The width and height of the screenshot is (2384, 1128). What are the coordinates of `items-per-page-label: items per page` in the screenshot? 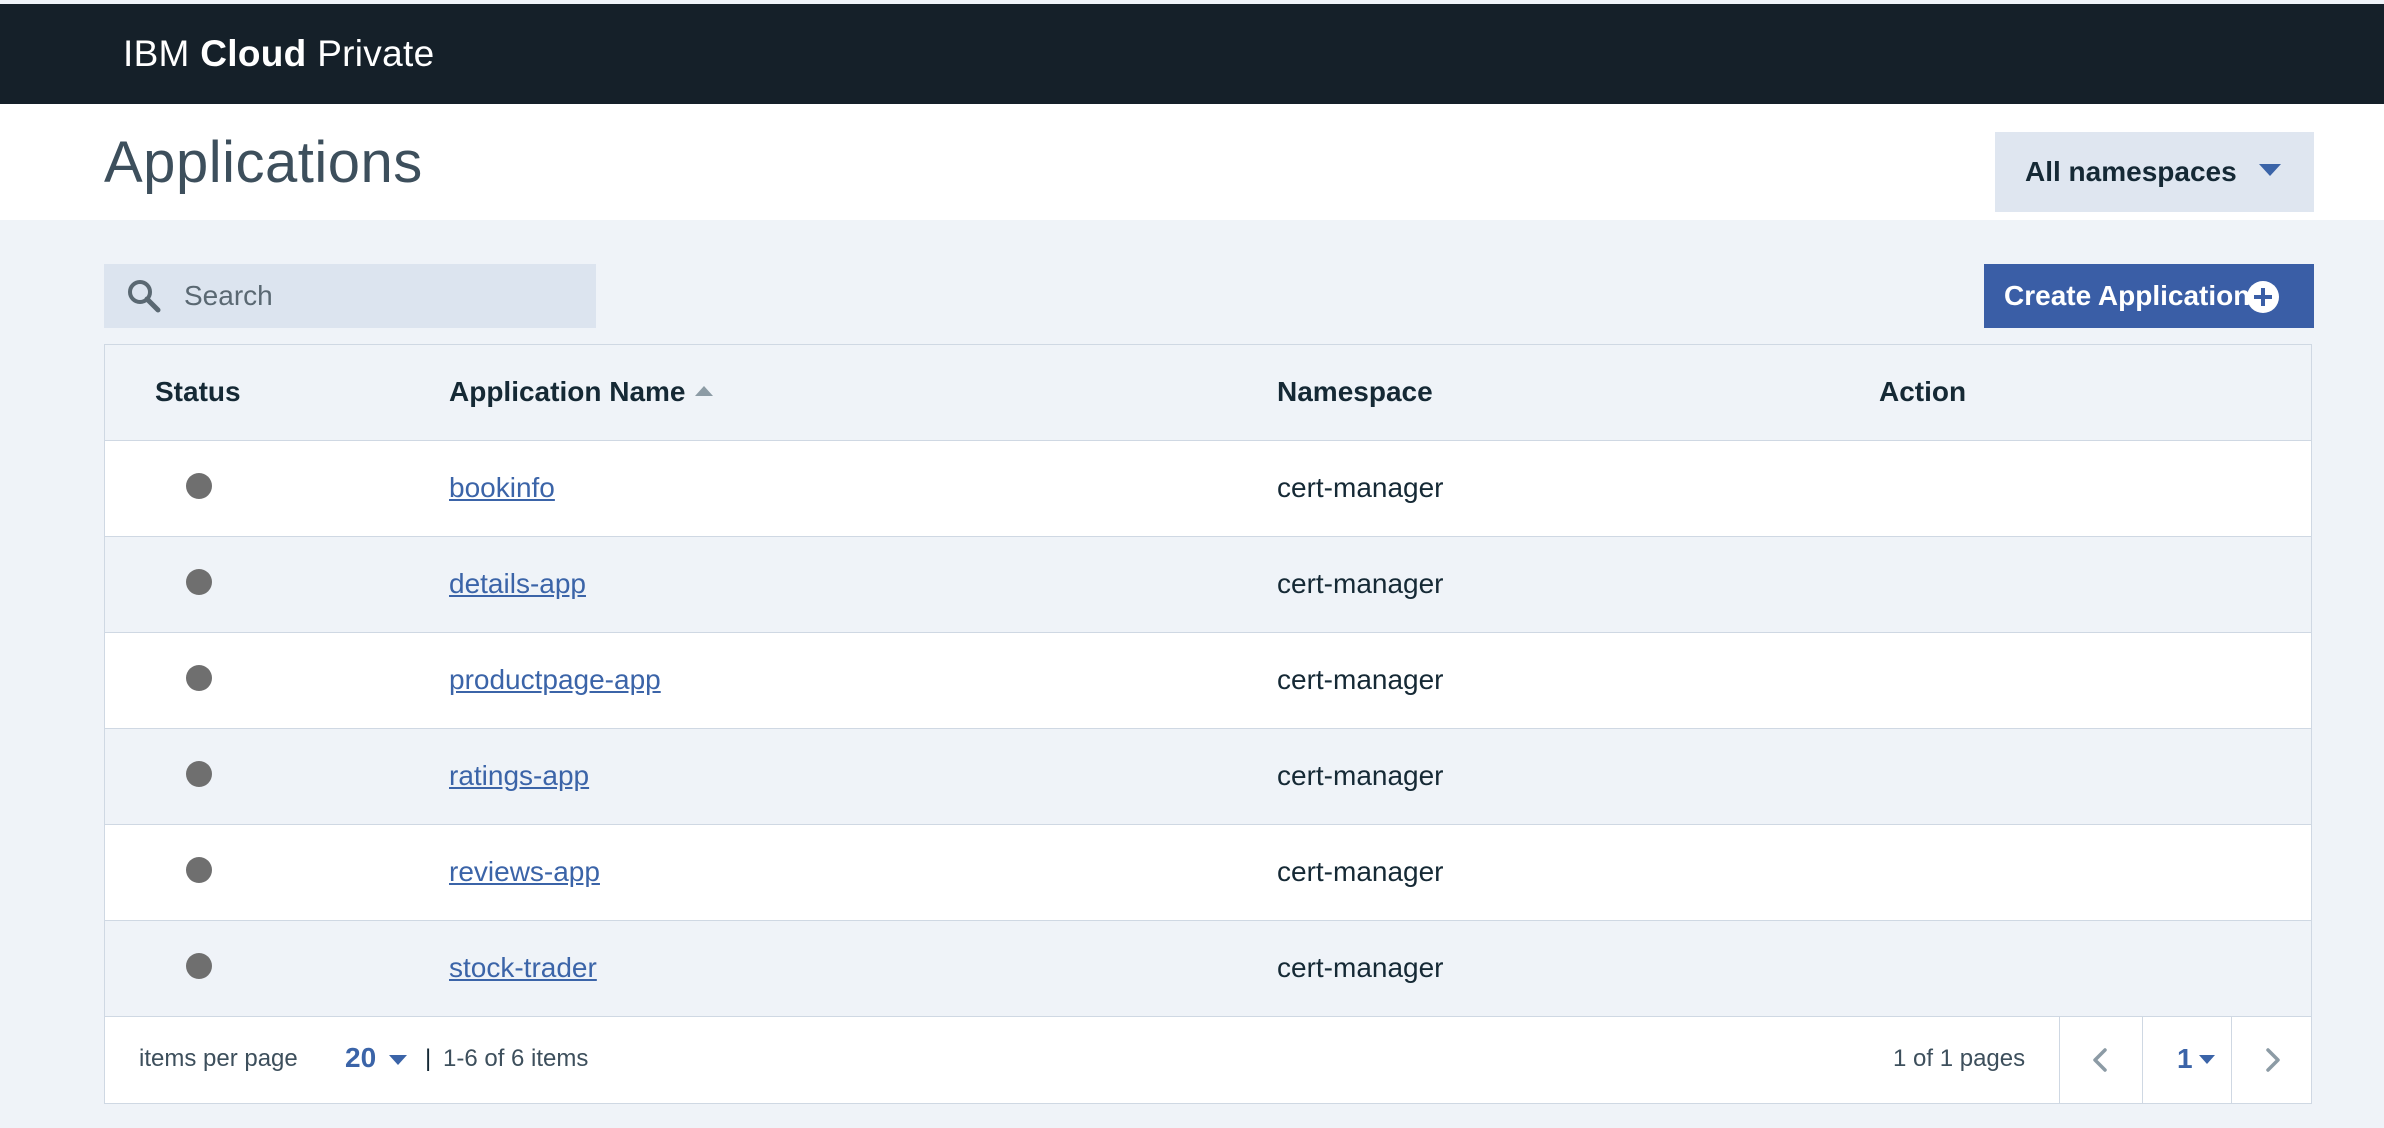 It's located at (218, 1058).